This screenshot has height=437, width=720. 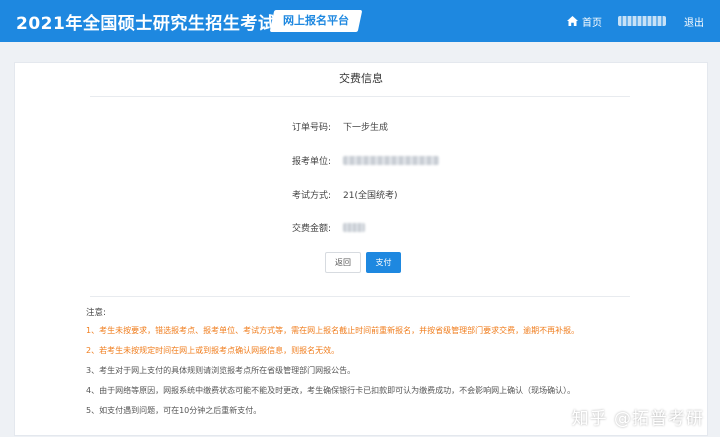 I want to click on platform-tag: 网上报名平台, so click(x=316, y=21).